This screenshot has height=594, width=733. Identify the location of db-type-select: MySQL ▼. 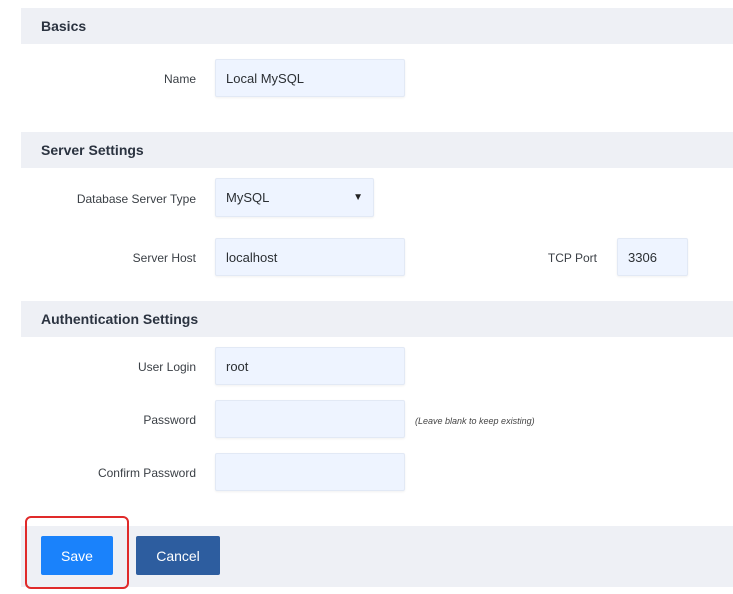
(294, 197).